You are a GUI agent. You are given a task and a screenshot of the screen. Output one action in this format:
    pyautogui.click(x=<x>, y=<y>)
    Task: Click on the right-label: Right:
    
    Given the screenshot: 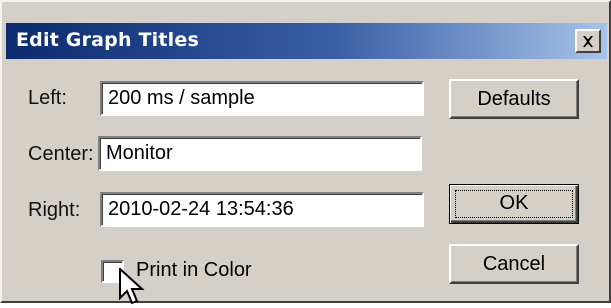 What is the action you would take?
    pyautogui.click(x=54, y=210)
    